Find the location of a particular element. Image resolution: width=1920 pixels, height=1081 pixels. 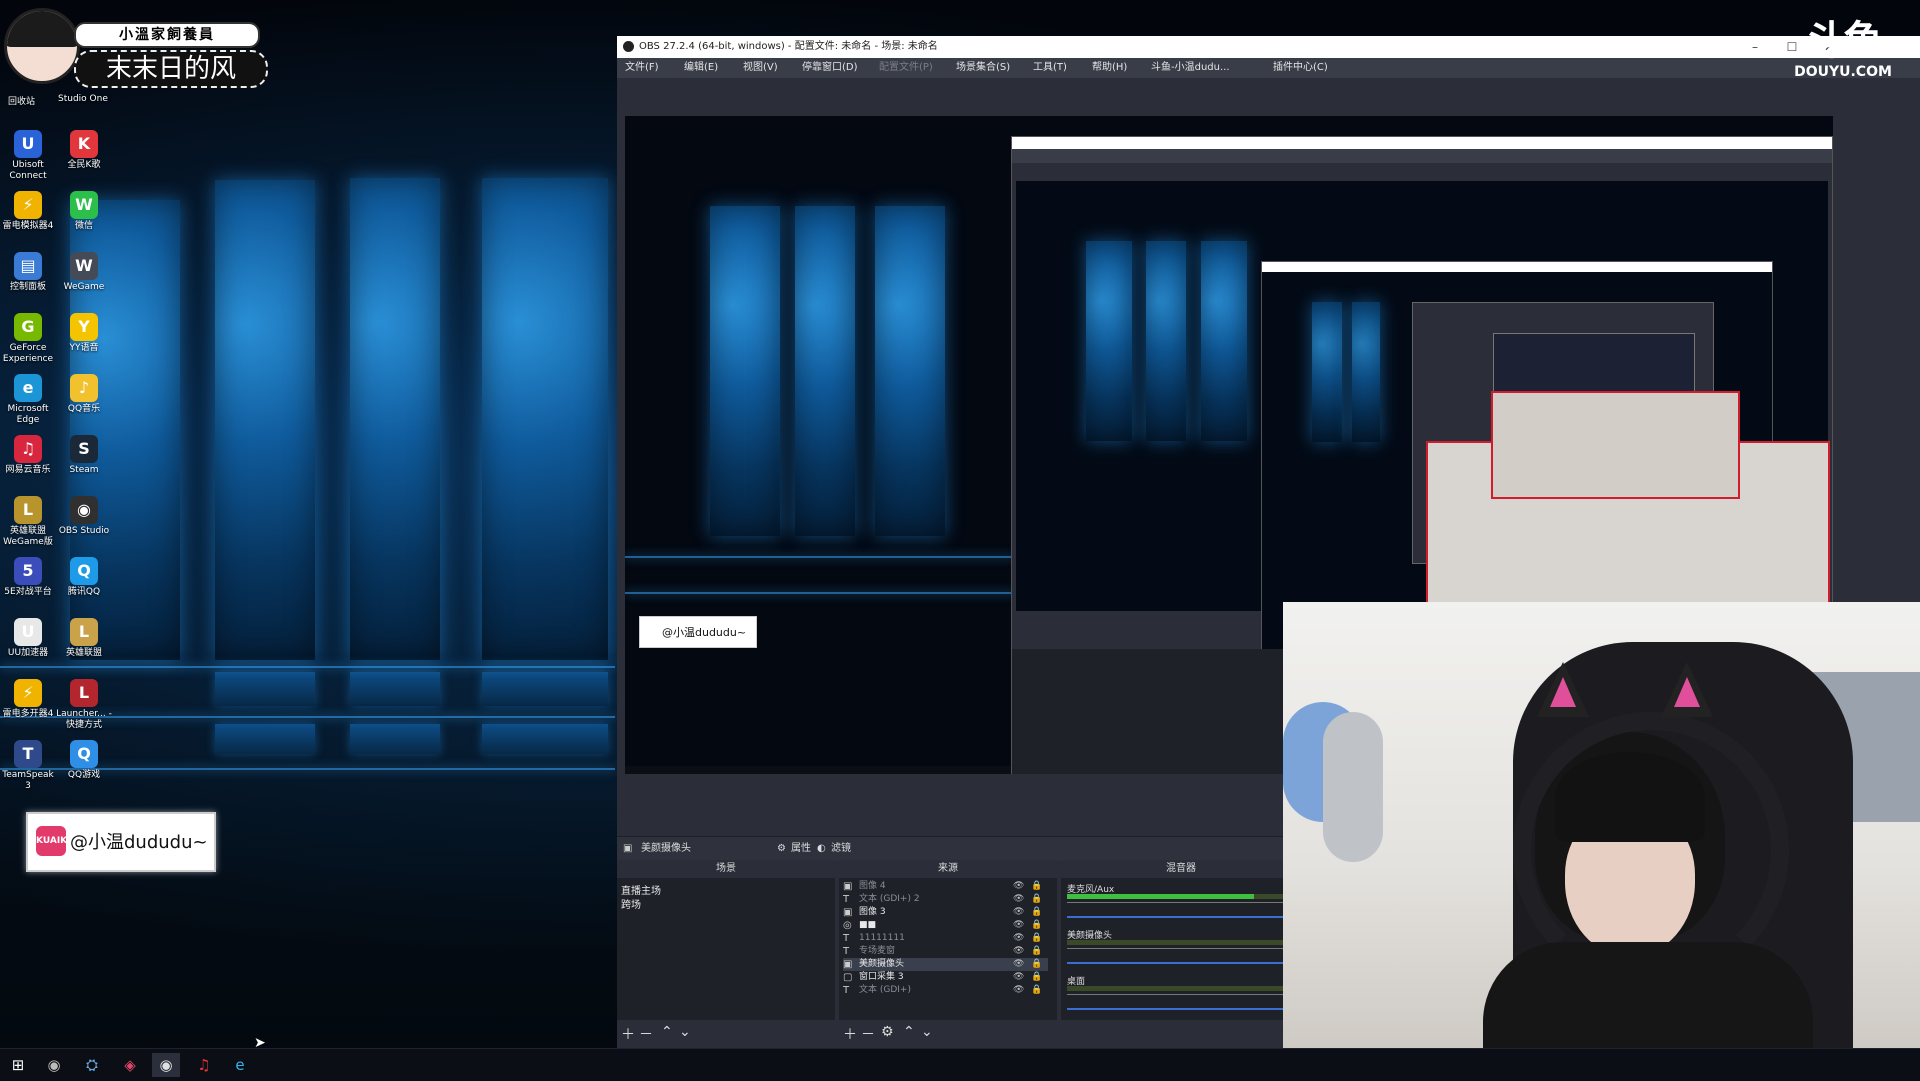

filter-icon: ◐ is located at coordinates (821, 849).